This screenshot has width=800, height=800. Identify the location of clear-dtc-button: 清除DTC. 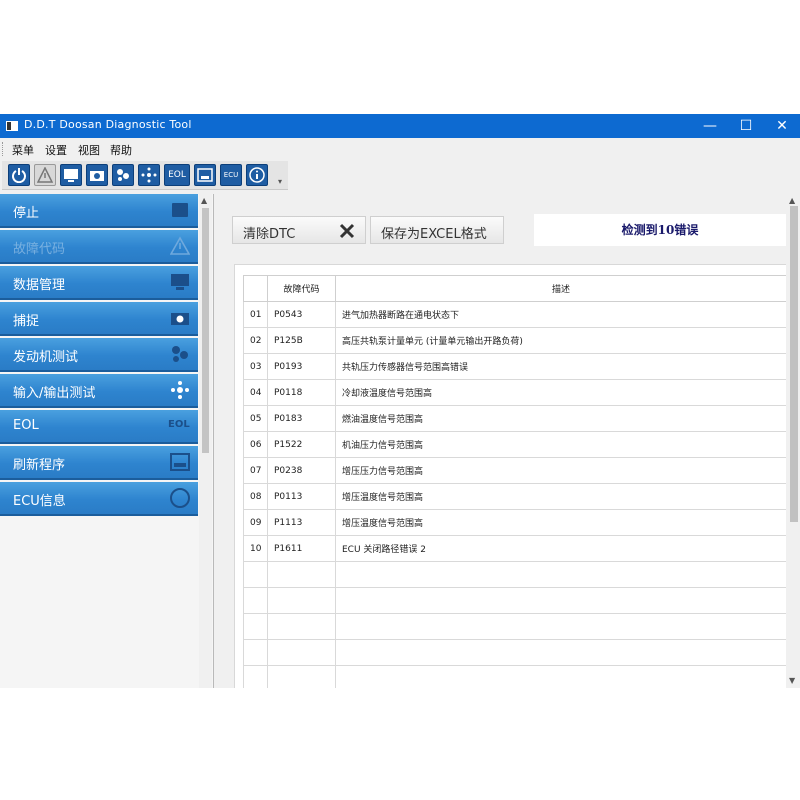
(299, 230).